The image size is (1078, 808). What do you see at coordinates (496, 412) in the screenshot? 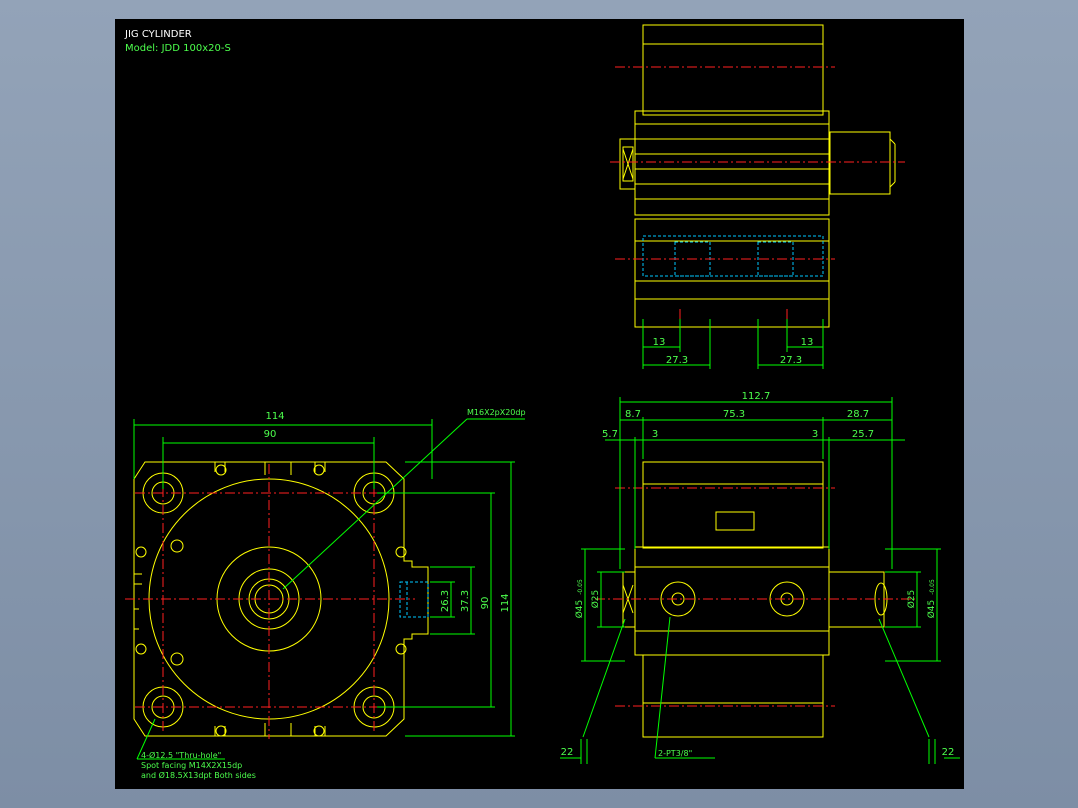
I see `rod-thread-callout: M16X2pX20dp` at bounding box center [496, 412].